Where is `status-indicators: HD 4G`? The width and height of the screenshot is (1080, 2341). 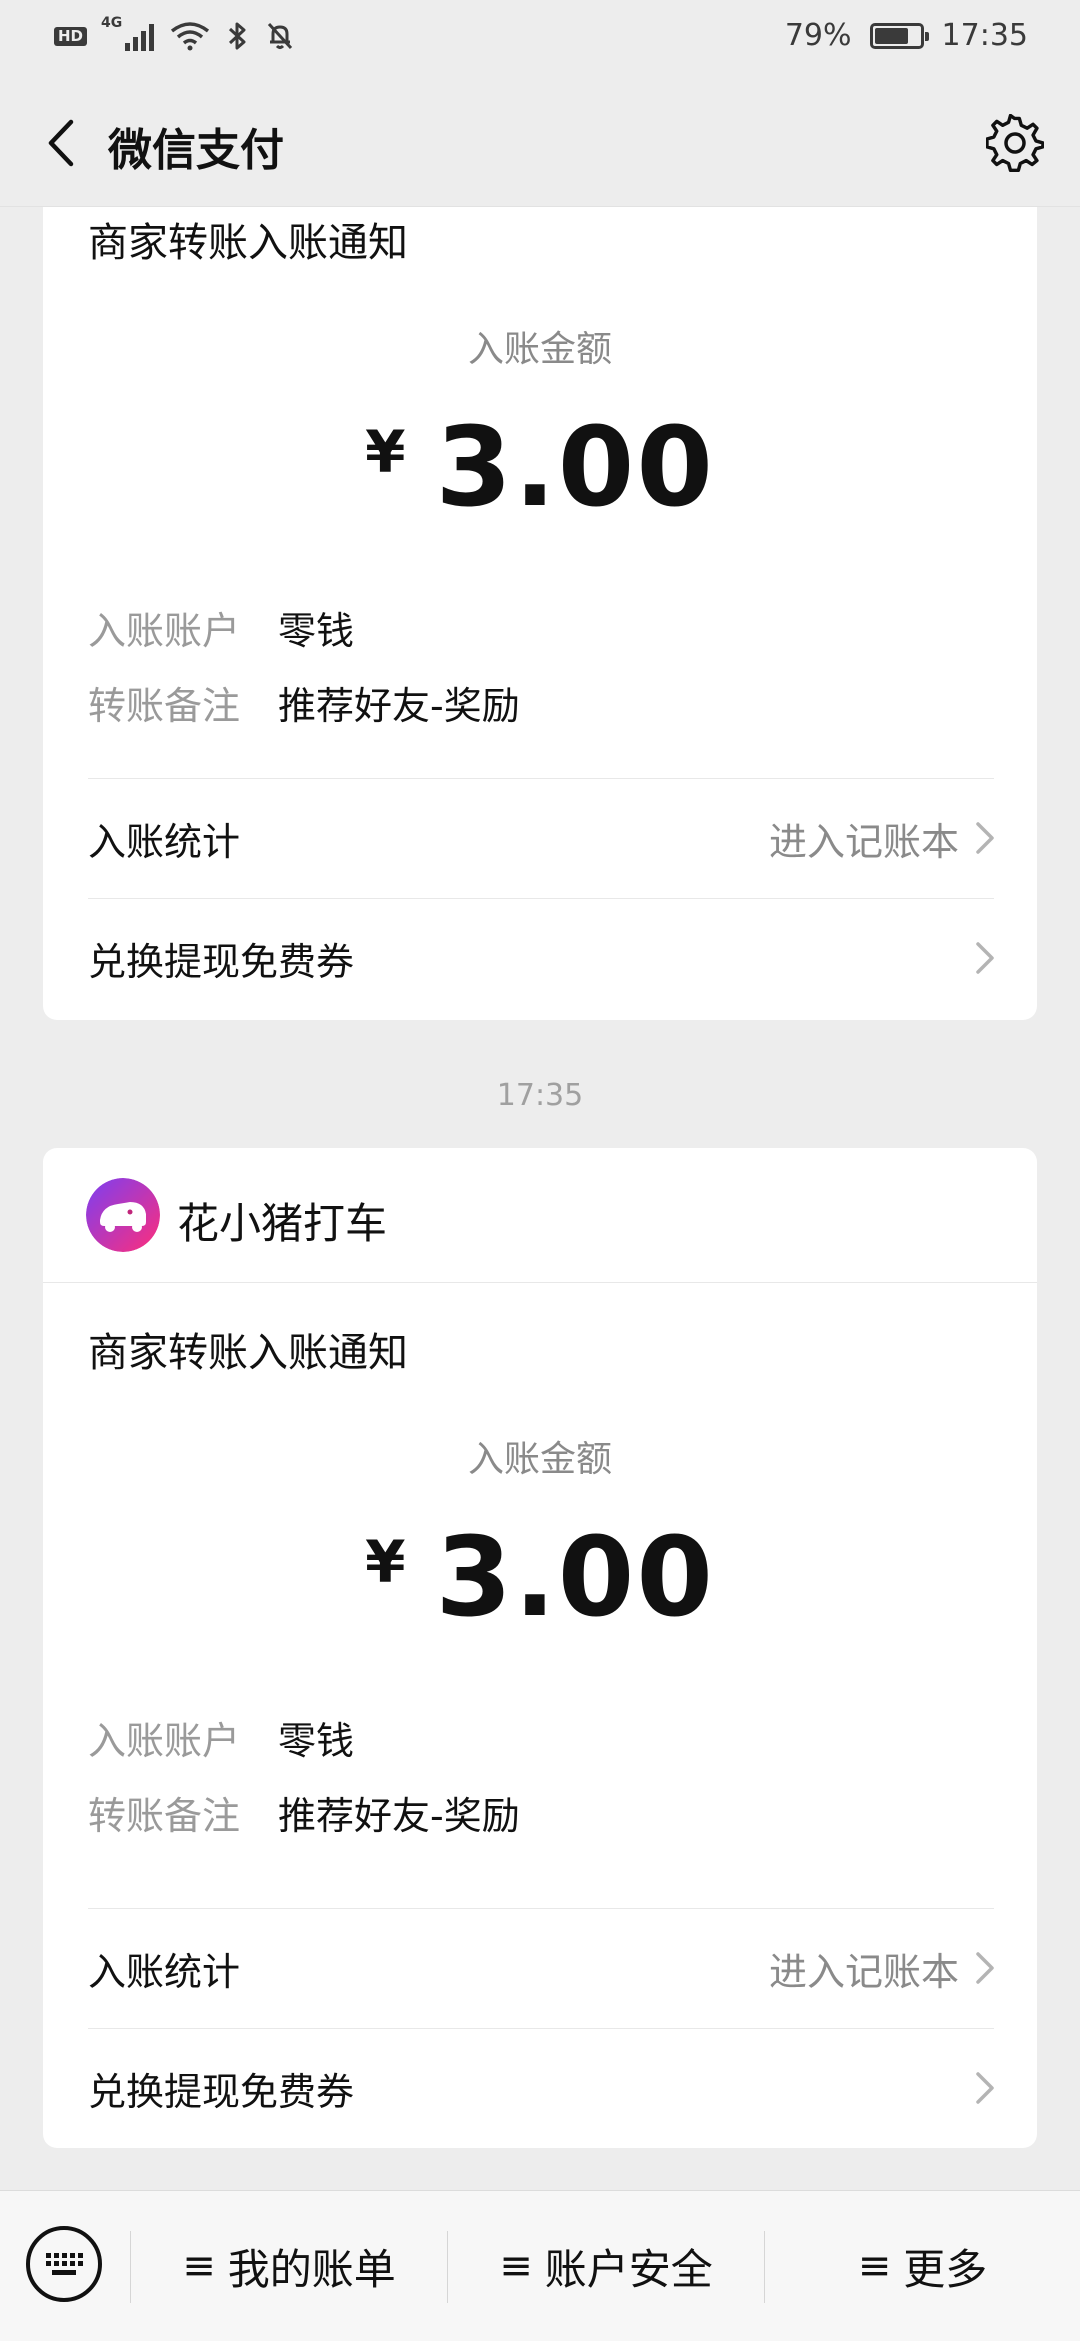 status-indicators: HD 4G is located at coordinates (175, 33).